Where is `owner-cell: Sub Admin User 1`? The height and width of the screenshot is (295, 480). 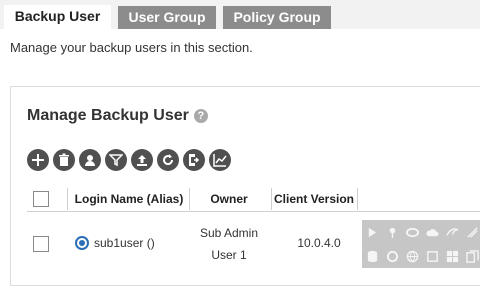 owner-cell: Sub Admin User 1 is located at coordinates (229, 244).